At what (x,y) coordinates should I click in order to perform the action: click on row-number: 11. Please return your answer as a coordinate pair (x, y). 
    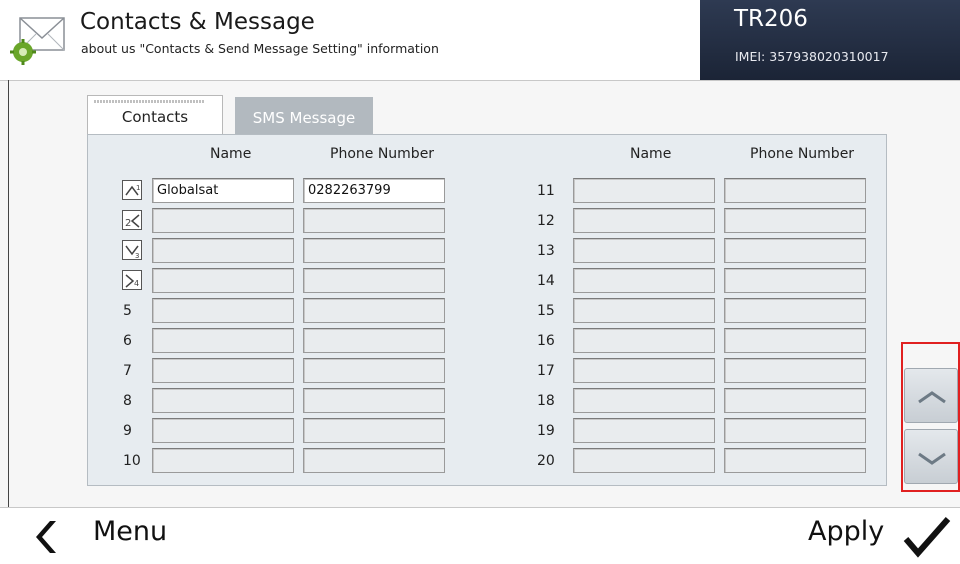
    Looking at the image, I should click on (546, 191).